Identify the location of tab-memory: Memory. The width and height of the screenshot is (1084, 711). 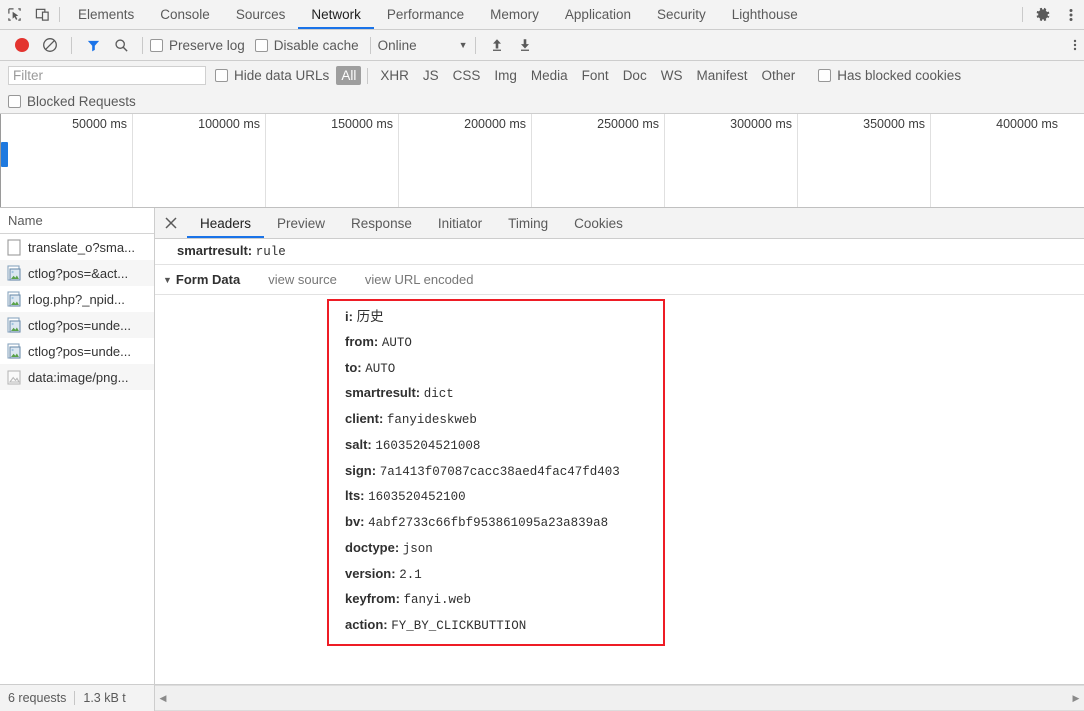
(514, 14).